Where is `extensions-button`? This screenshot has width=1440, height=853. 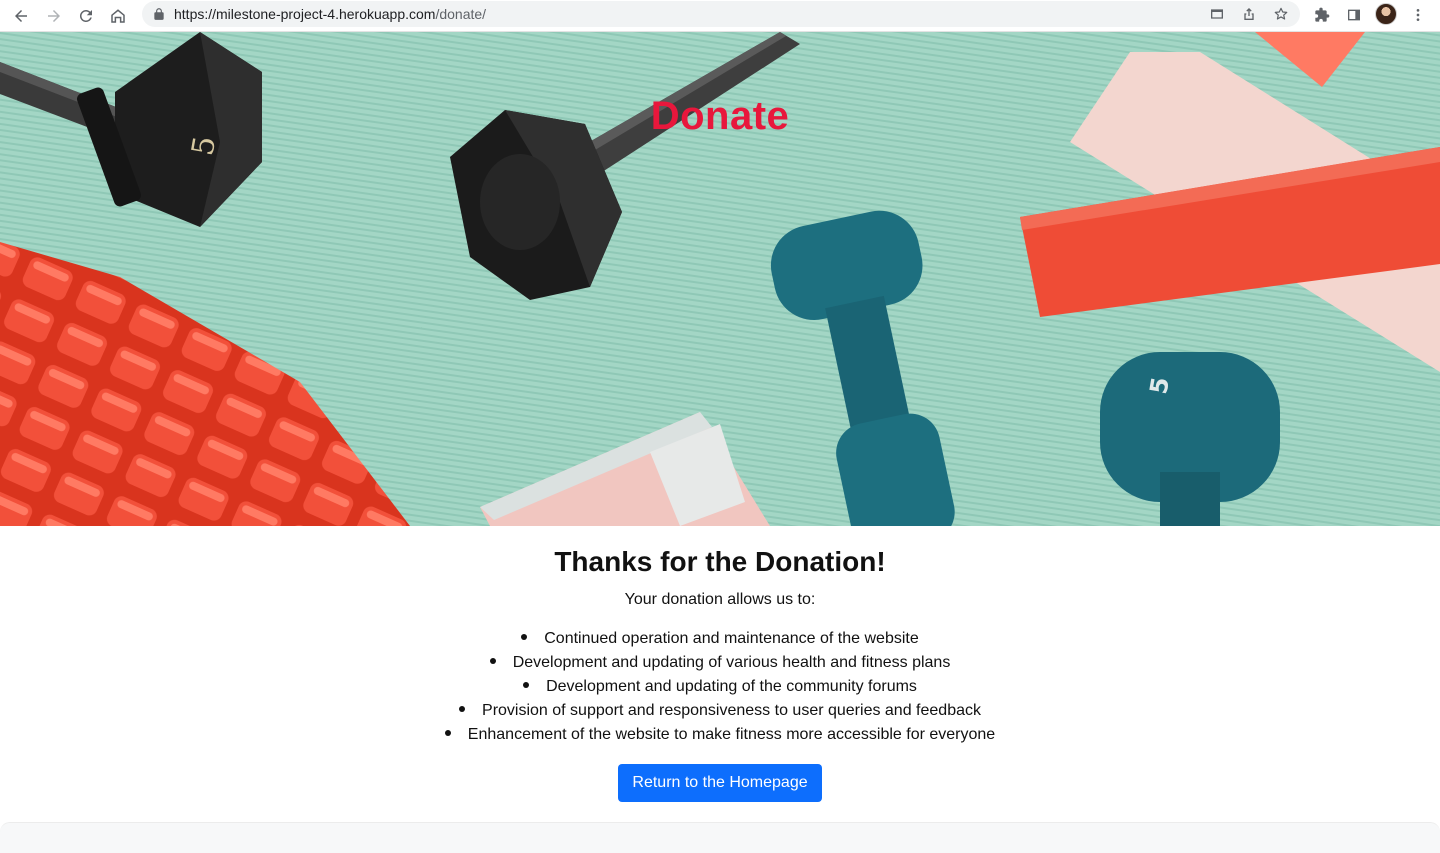 extensions-button is located at coordinates (1322, 15).